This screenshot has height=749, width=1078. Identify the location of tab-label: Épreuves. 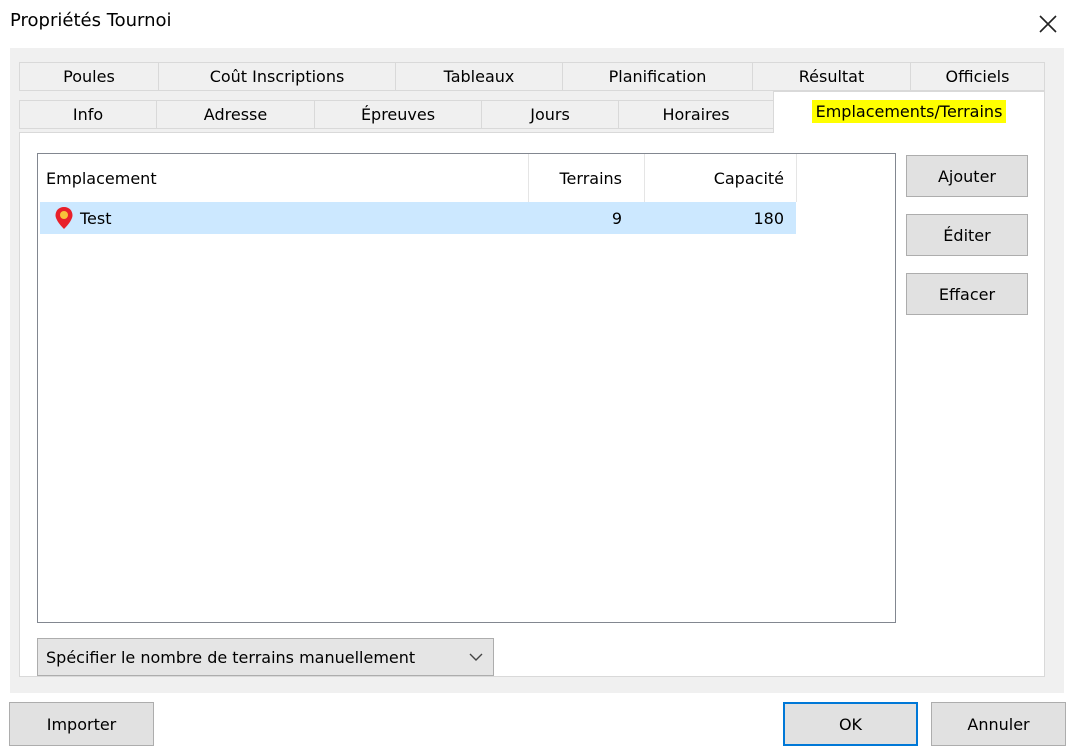
(398, 114).